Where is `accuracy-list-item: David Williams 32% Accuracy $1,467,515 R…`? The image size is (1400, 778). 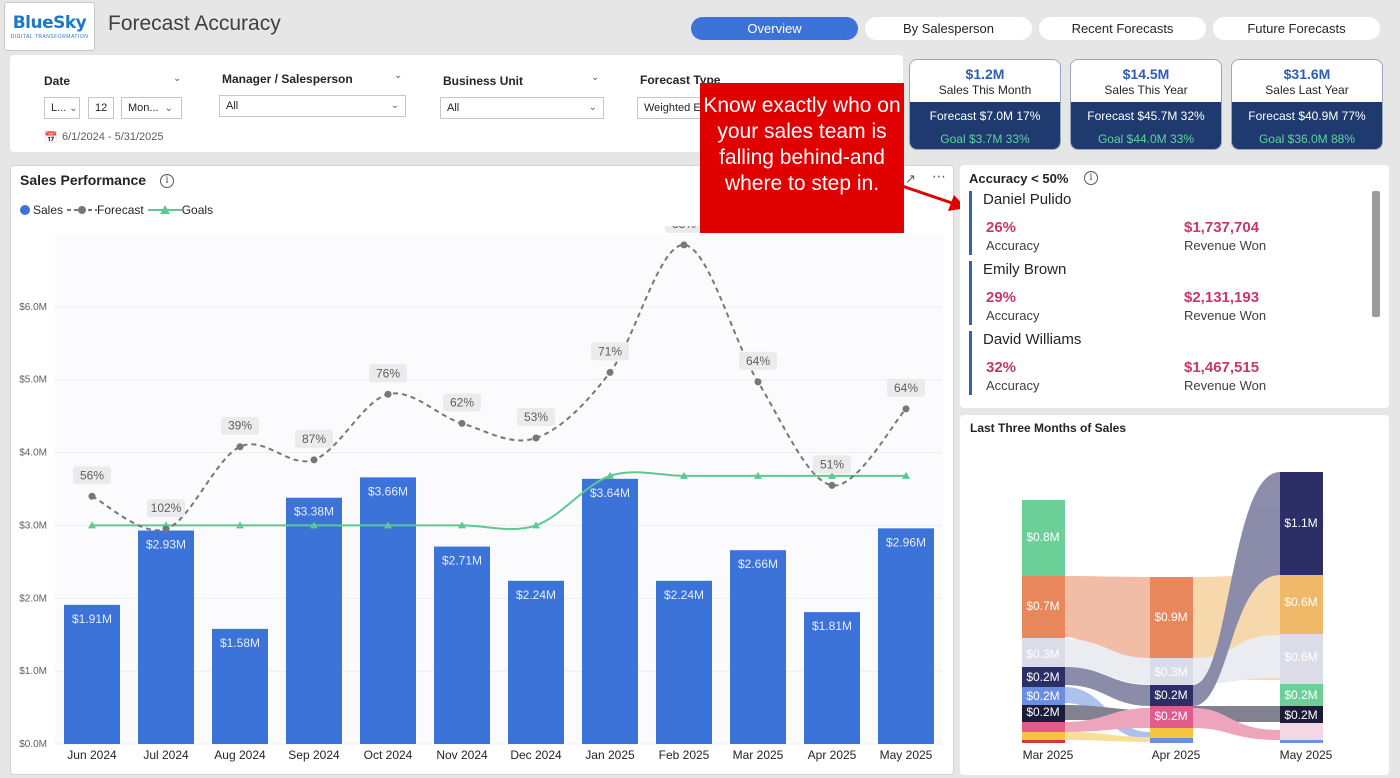
accuracy-list-item: David Williams 32% Accuracy $1,467,515 R… is located at coordinates (1159, 363).